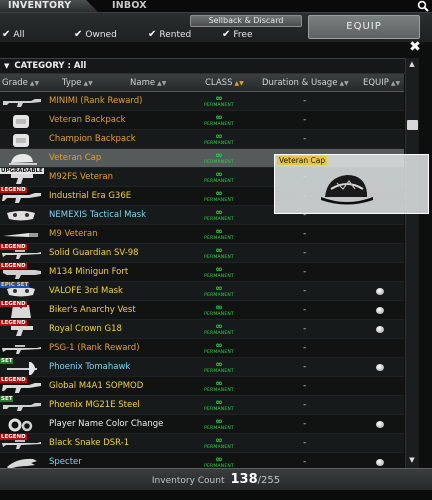 This screenshot has height=500, width=432. I want to click on table-row: PSG-1 (Rank Reward) ∞ PERMANENT -, so click(202, 348).